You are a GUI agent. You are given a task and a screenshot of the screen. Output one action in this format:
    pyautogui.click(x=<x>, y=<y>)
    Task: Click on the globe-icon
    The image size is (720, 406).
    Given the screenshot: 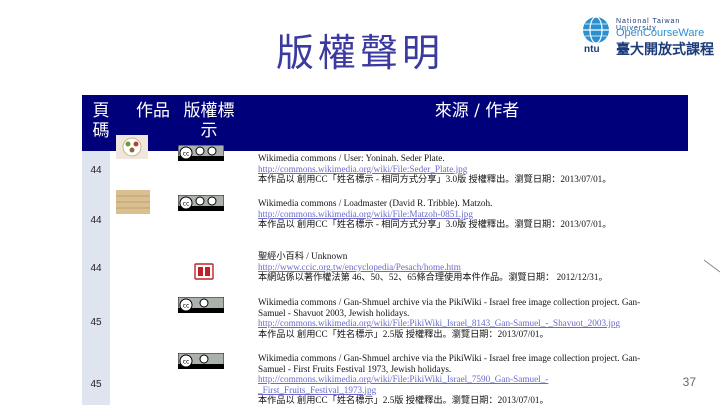 What is the action you would take?
    pyautogui.click(x=596, y=30)
    